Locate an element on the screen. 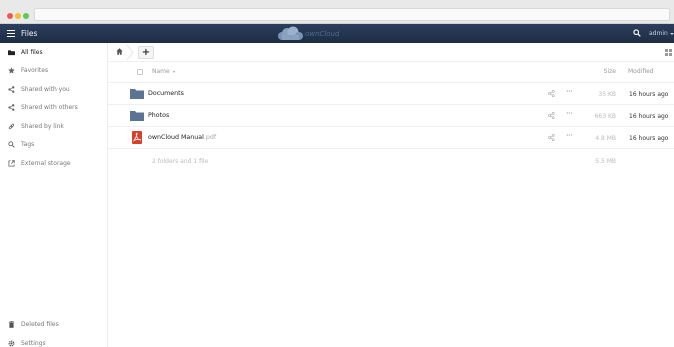 This screenshot has width=674, height=347. select-all-checkbox is located at coordinates (140, 72).